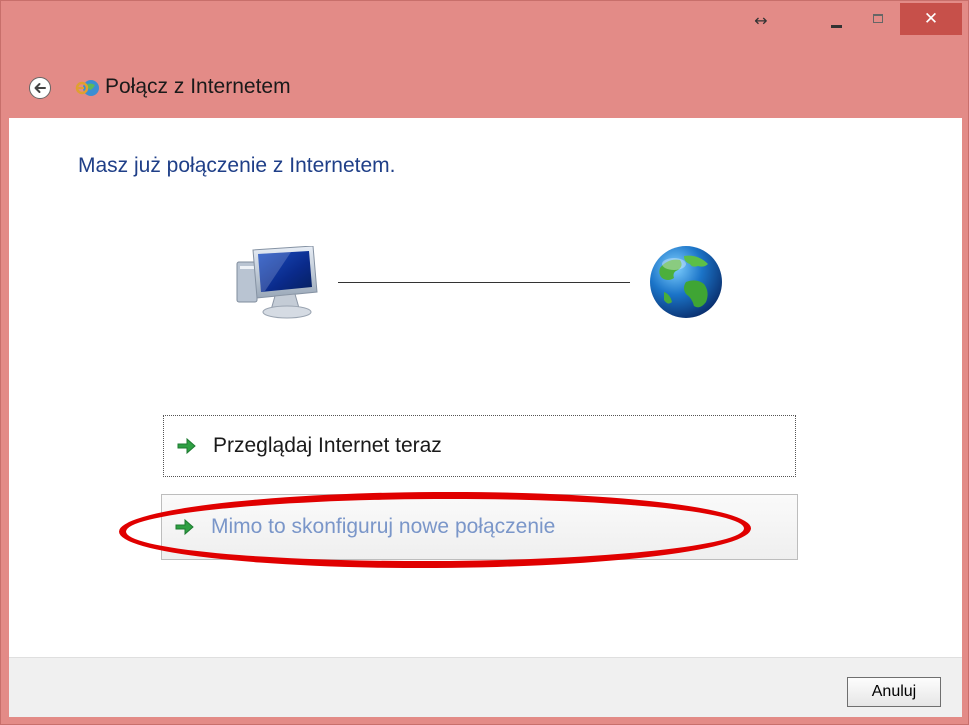 The height and width of the screenshot is (725, 969). Describe the element at coordinates (87, 88) in the screenshot. I see `network-icon` at that location.